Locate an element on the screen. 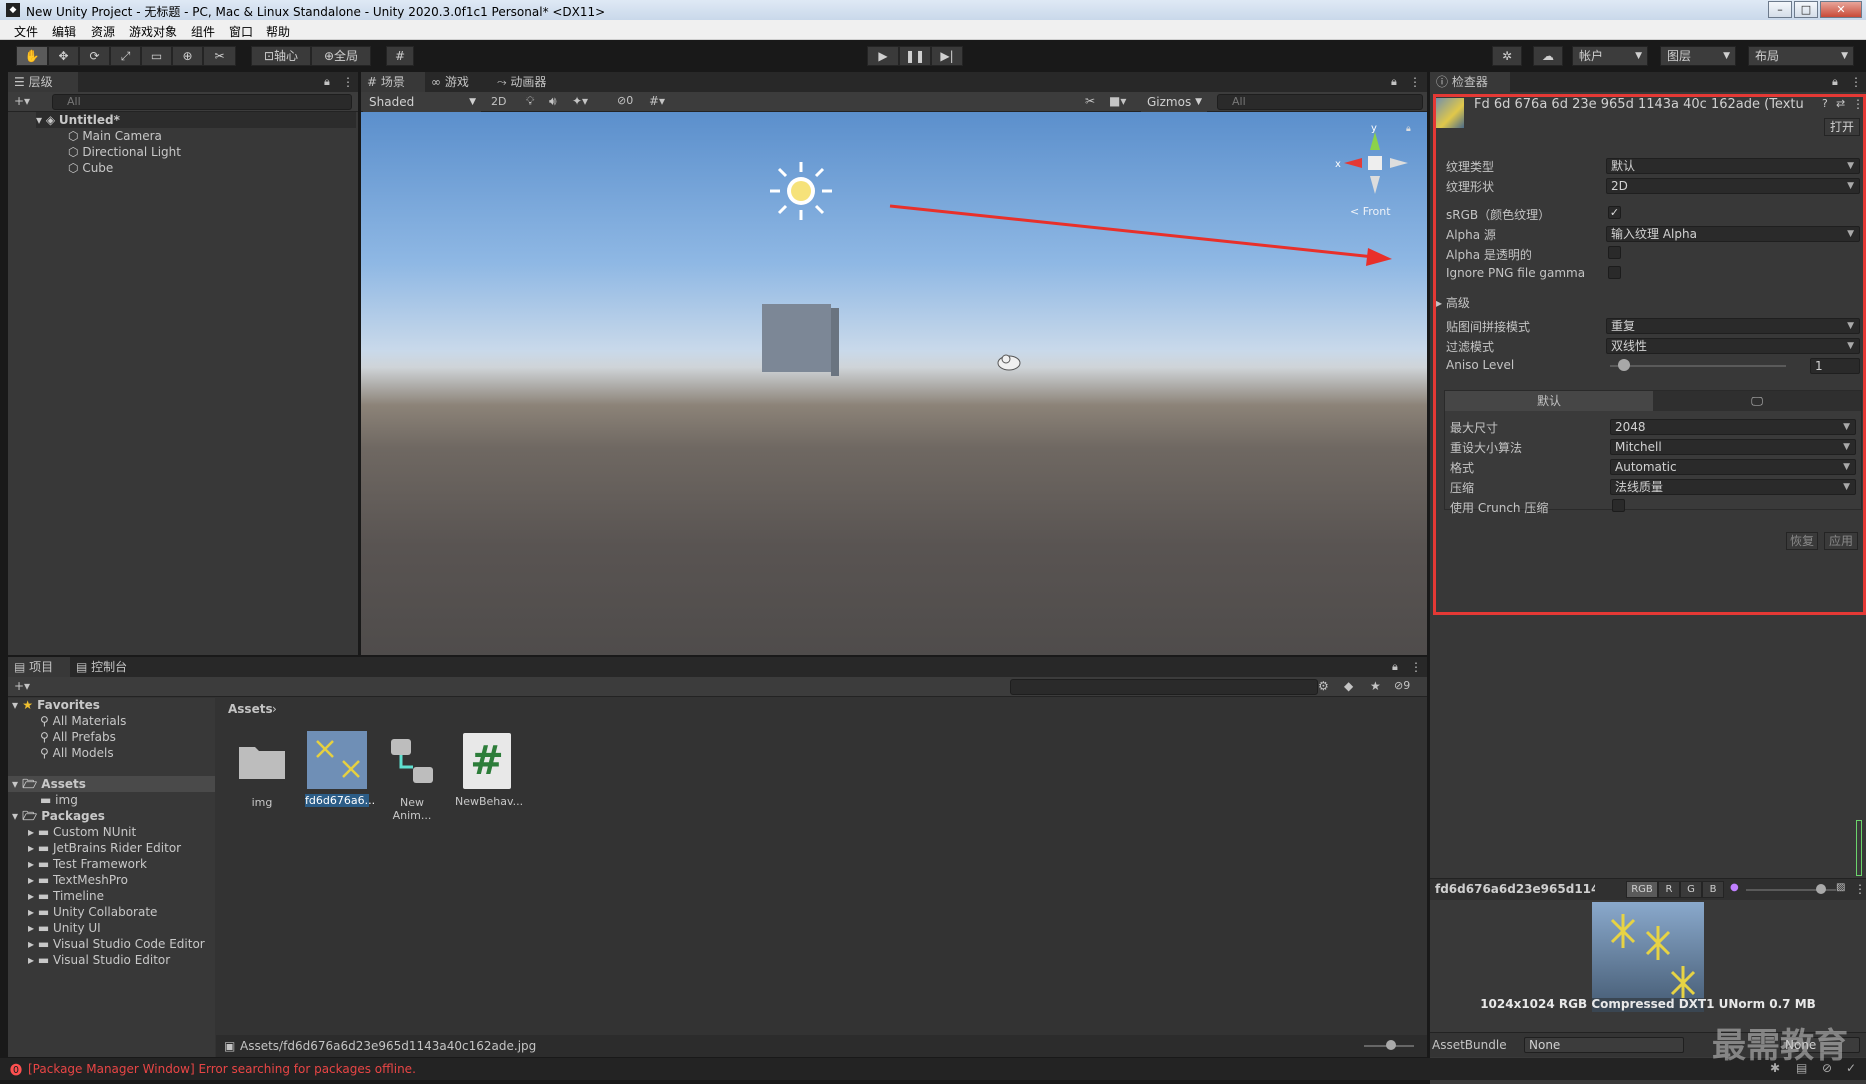 Image resolution: width=1866 pixels, height=1084 pixels. package-item: ▸ ▬ JetBrains Rider Editor is located at coordinates (104, 848).